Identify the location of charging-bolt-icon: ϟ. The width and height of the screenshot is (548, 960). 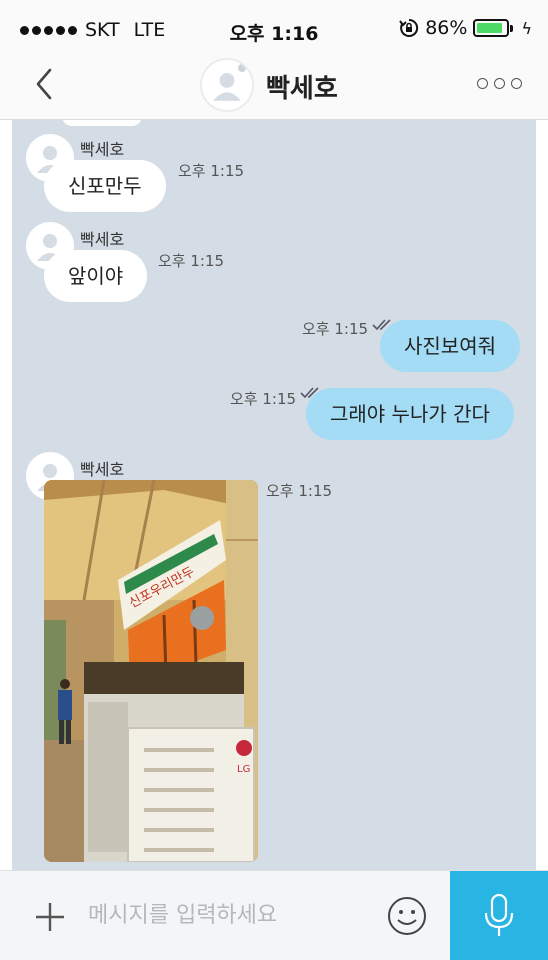
(526, 28).